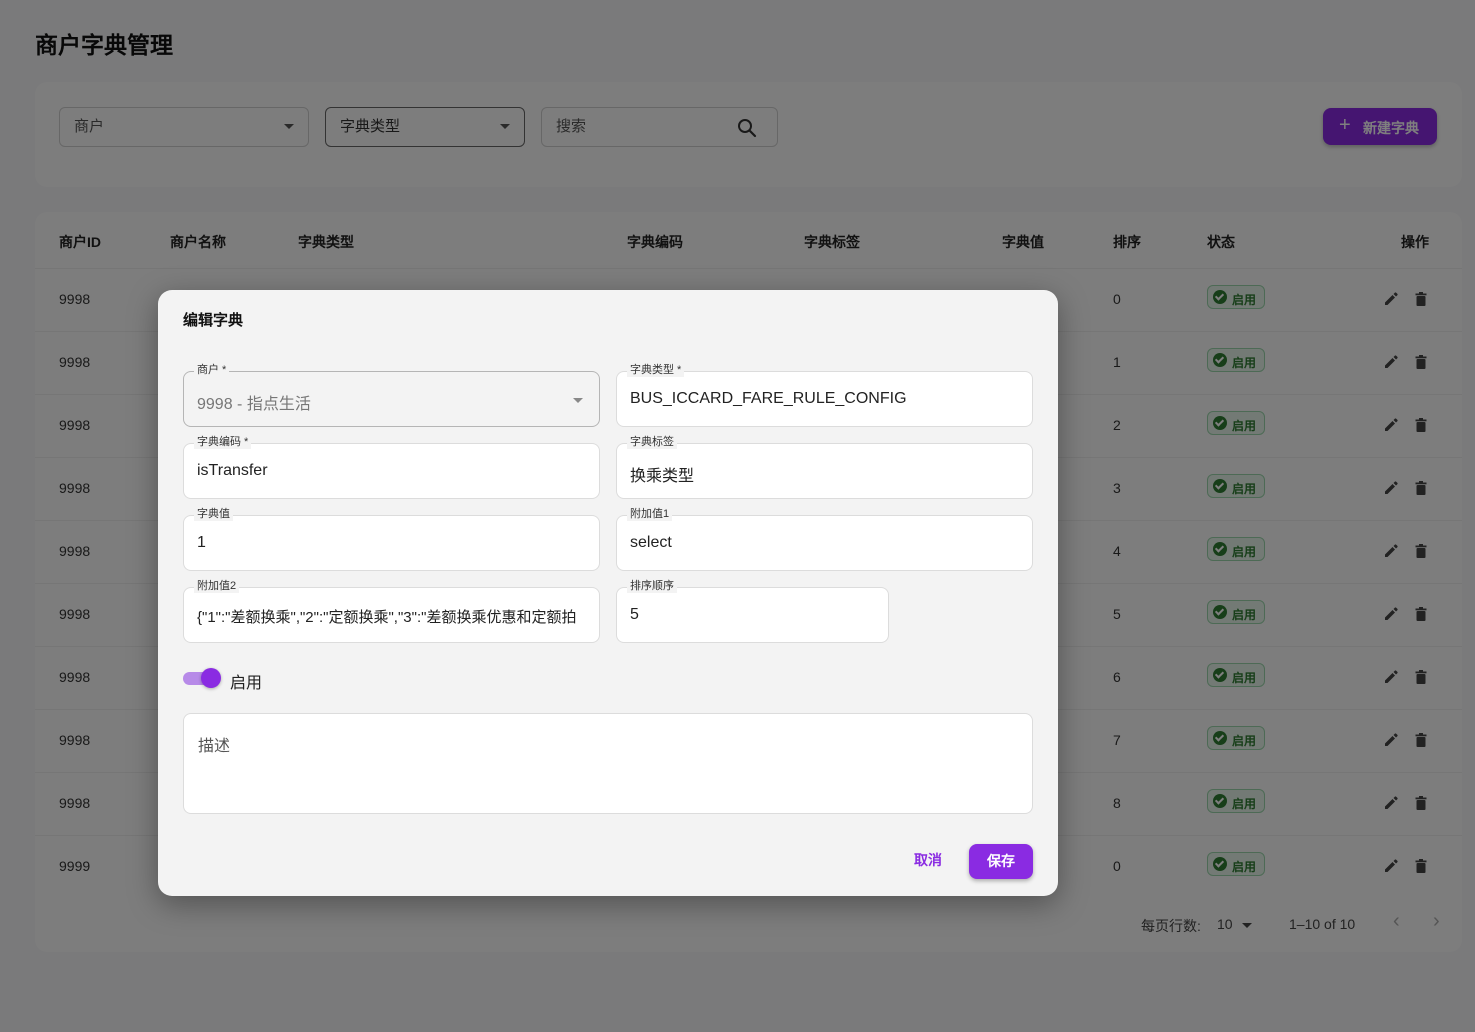 The image size is (1475, 1032). What do you see at coordinates (634, 614) in the screenshot?
I see `sort-order-field-value: 5` at bounding box center [634, 614].